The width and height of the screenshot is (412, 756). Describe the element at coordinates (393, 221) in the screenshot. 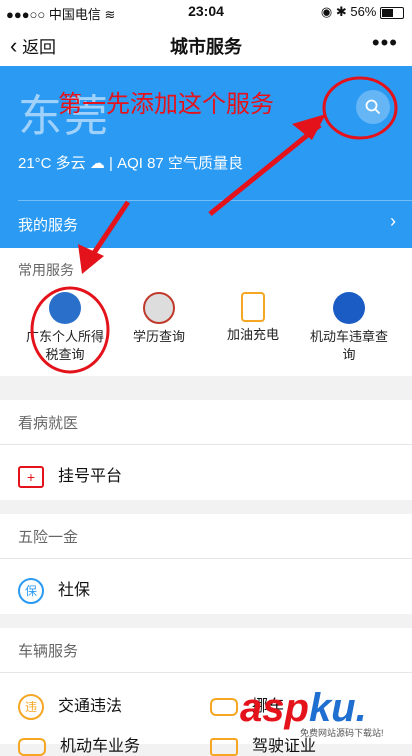

I see `chevron-right-icon: ›` at that location.